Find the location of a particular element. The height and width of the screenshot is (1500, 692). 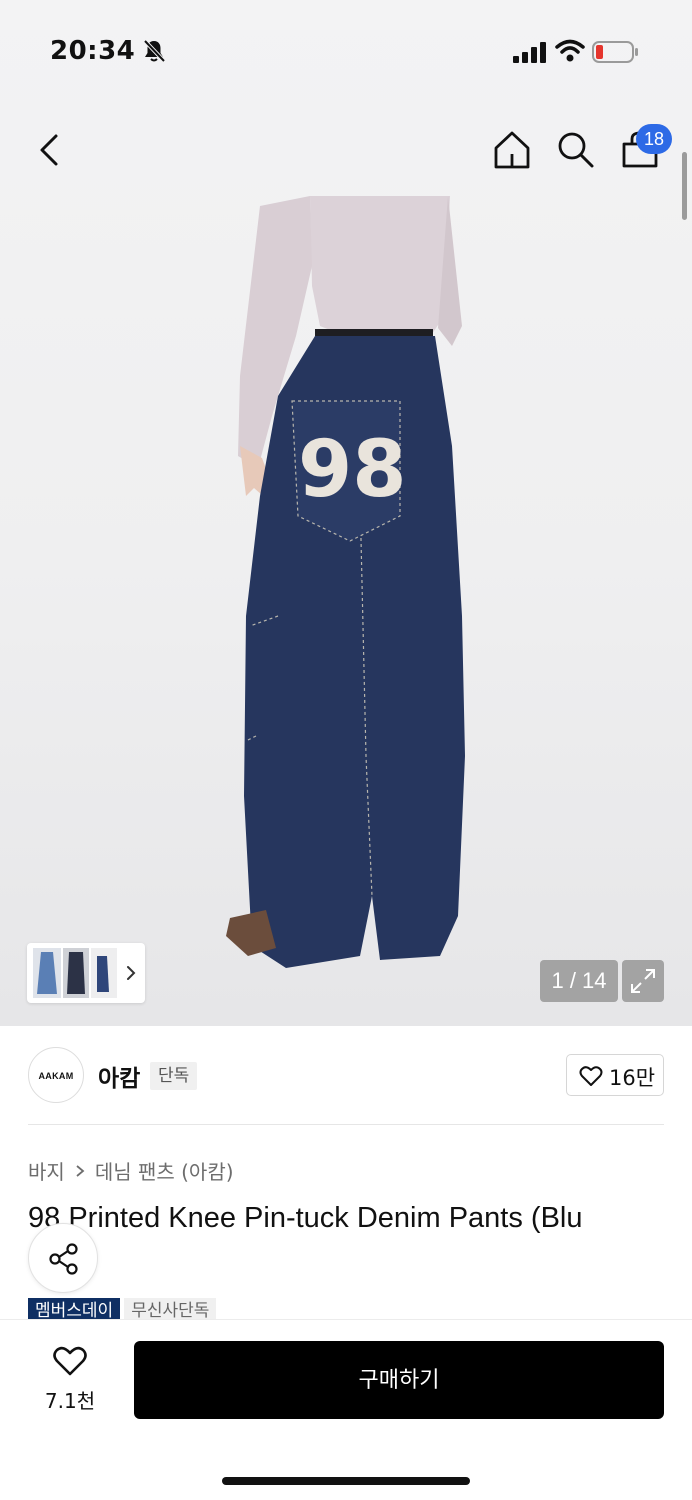

share-button is located at coordinates (63, 1258).